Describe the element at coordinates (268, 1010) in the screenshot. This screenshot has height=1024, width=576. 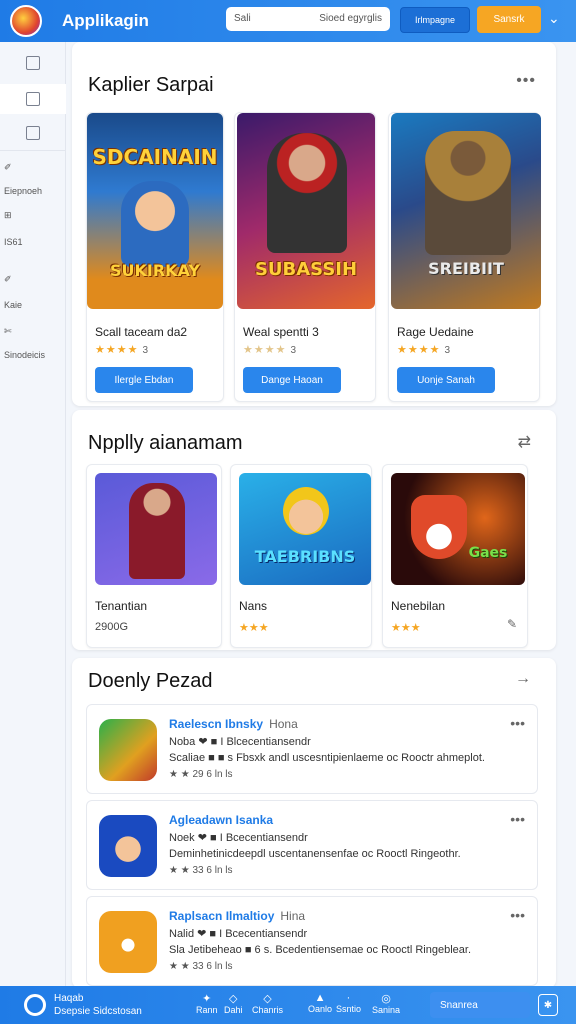
I see `nav-label: Chanris` at that location.